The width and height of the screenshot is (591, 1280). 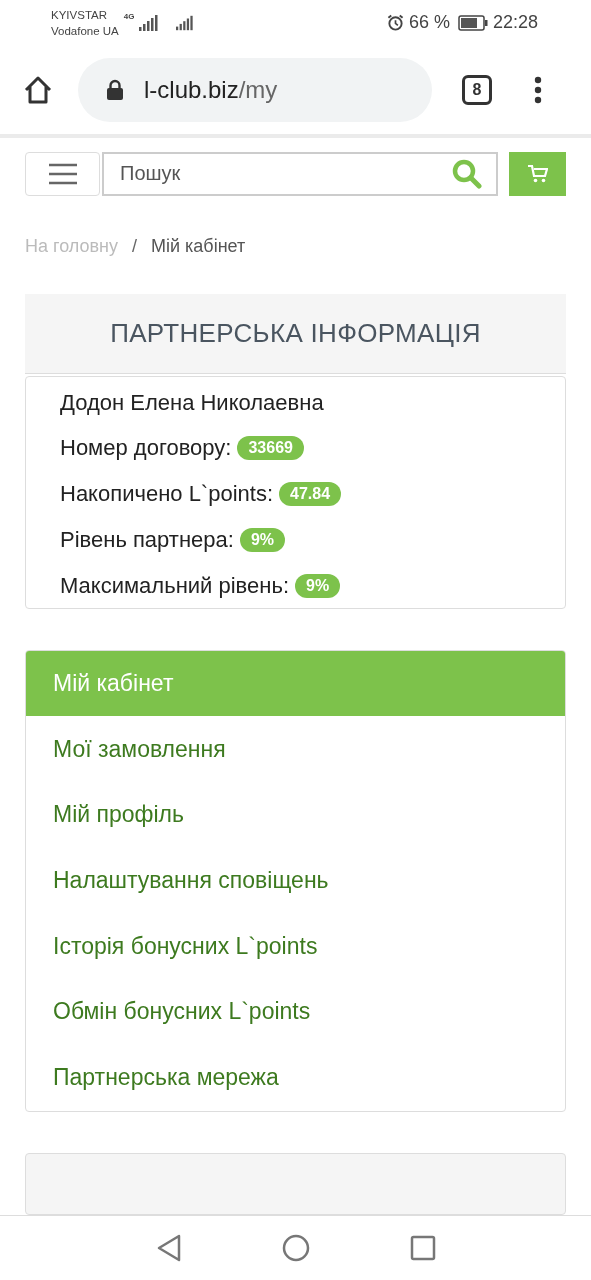 What do you see at coordinates (192, 402) in the screenshot?
I see `partner-name: Додон Елена Николаевна` at bounding box center [192, 402].